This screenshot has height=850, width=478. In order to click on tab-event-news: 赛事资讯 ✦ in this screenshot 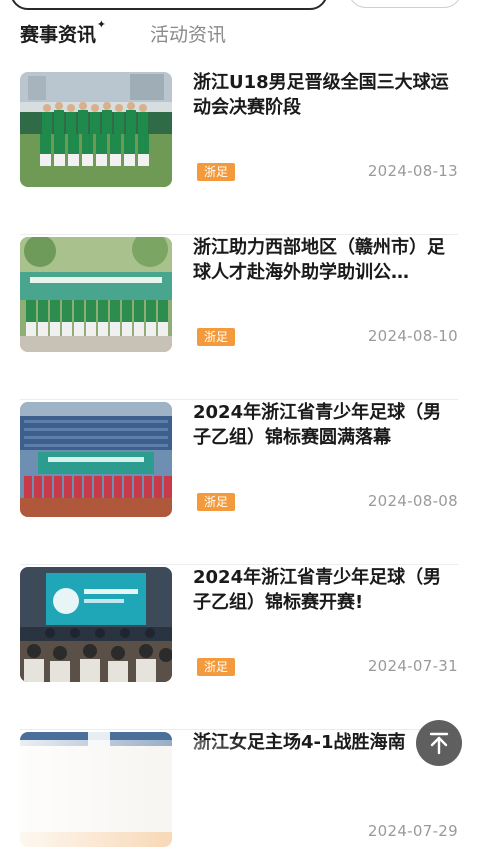, I will do `click(63, 34)`.